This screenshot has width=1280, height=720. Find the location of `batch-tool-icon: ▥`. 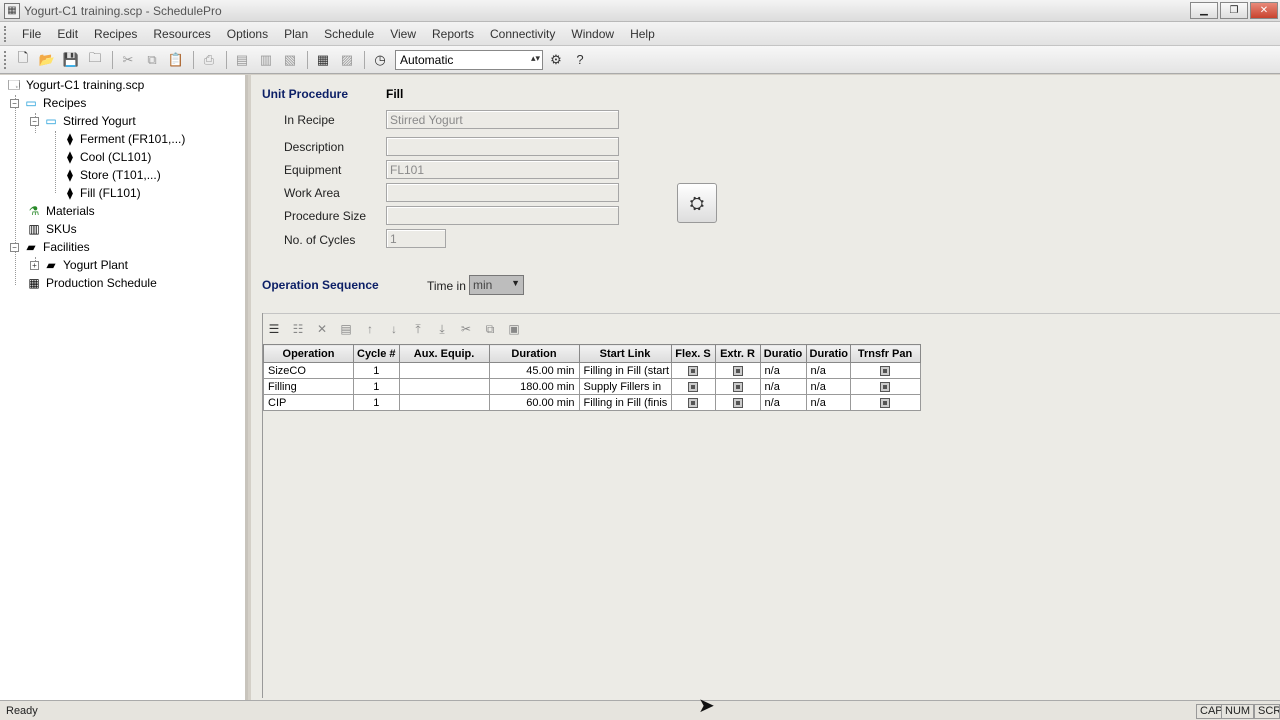

batch-tool-icon: ▥ is located at coordinates (266, 60).